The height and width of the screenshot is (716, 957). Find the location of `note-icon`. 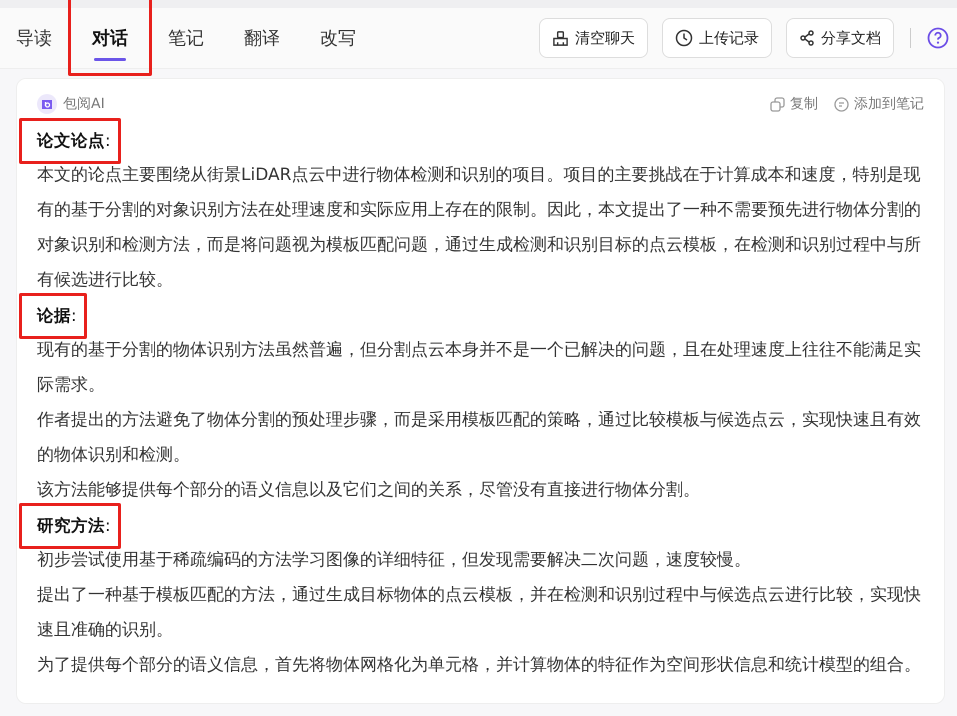

note-icon is located at coordinates (841, 104).